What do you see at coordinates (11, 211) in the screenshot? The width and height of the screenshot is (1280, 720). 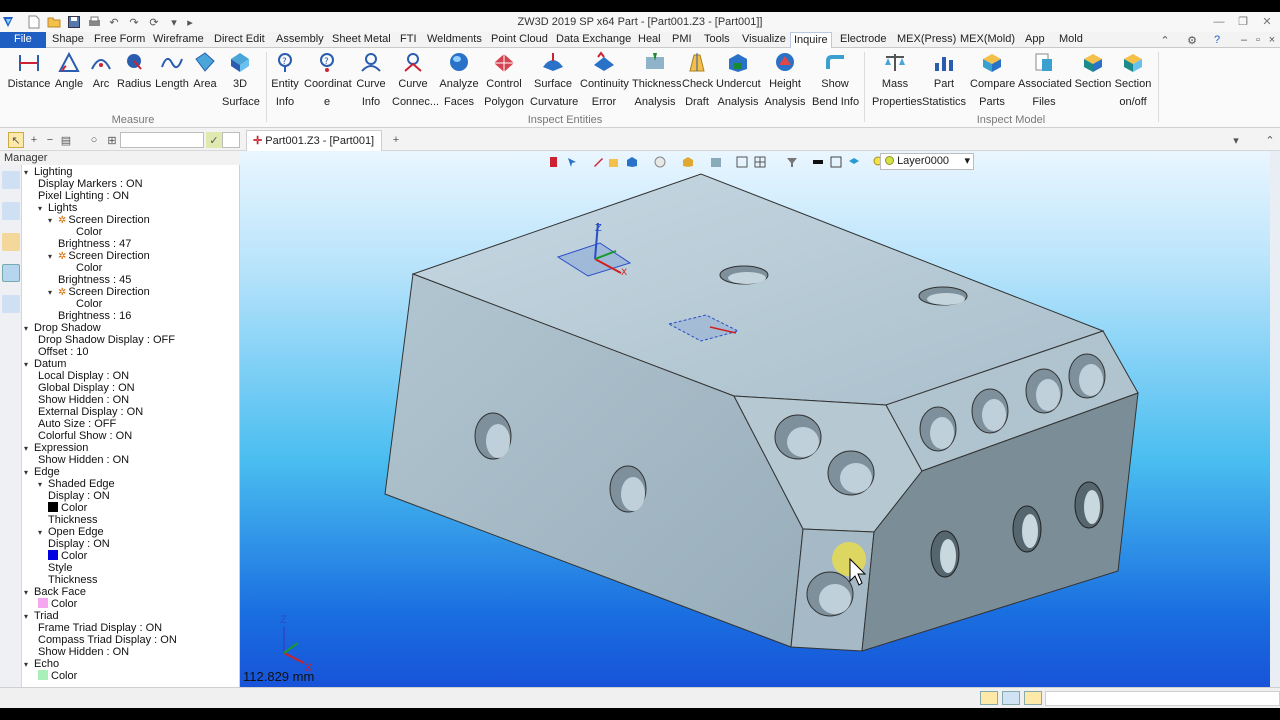 I see `assembly-manager-icon` at bounding box center [11, 211].